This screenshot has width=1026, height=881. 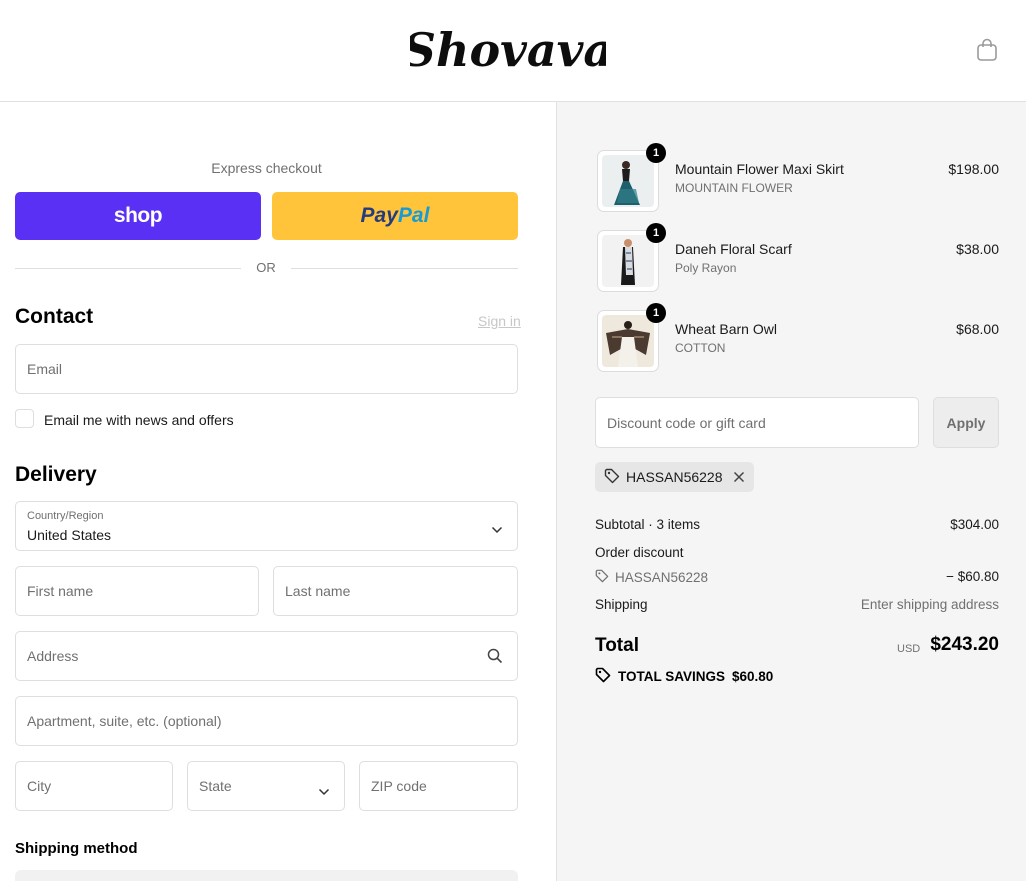 I want to click on shopping-bag-icon, so click(x=987, y=49).